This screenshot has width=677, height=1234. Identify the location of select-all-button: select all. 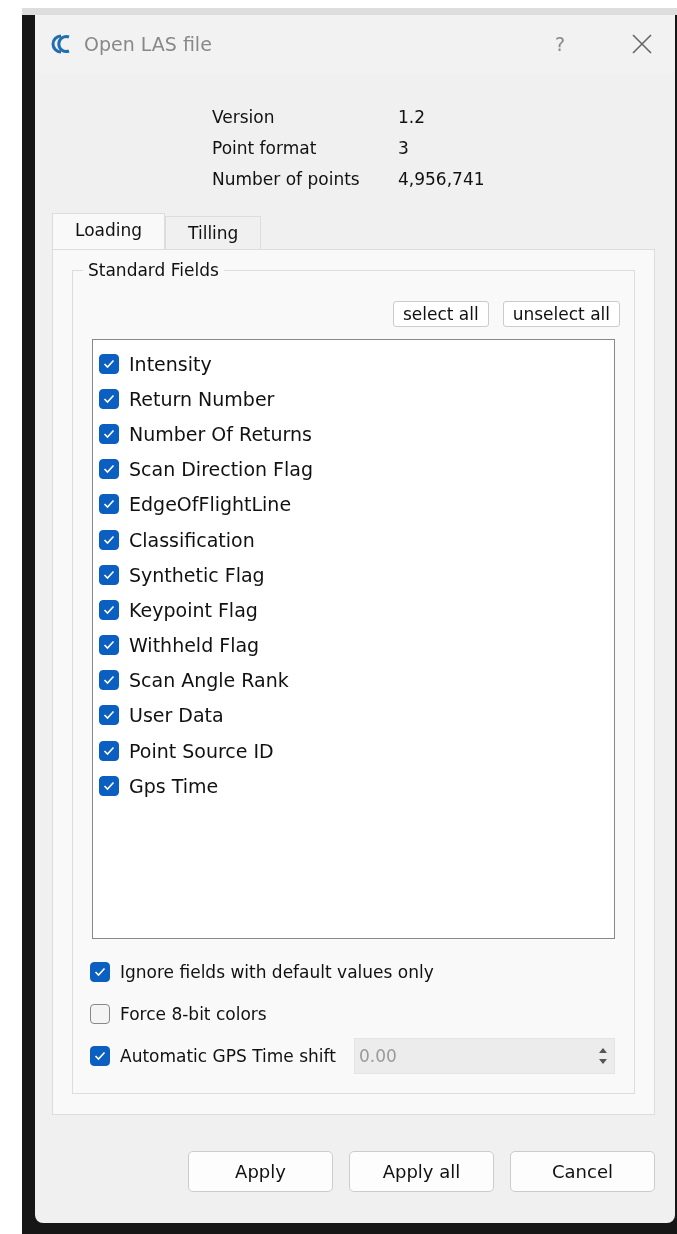
(440, 314).